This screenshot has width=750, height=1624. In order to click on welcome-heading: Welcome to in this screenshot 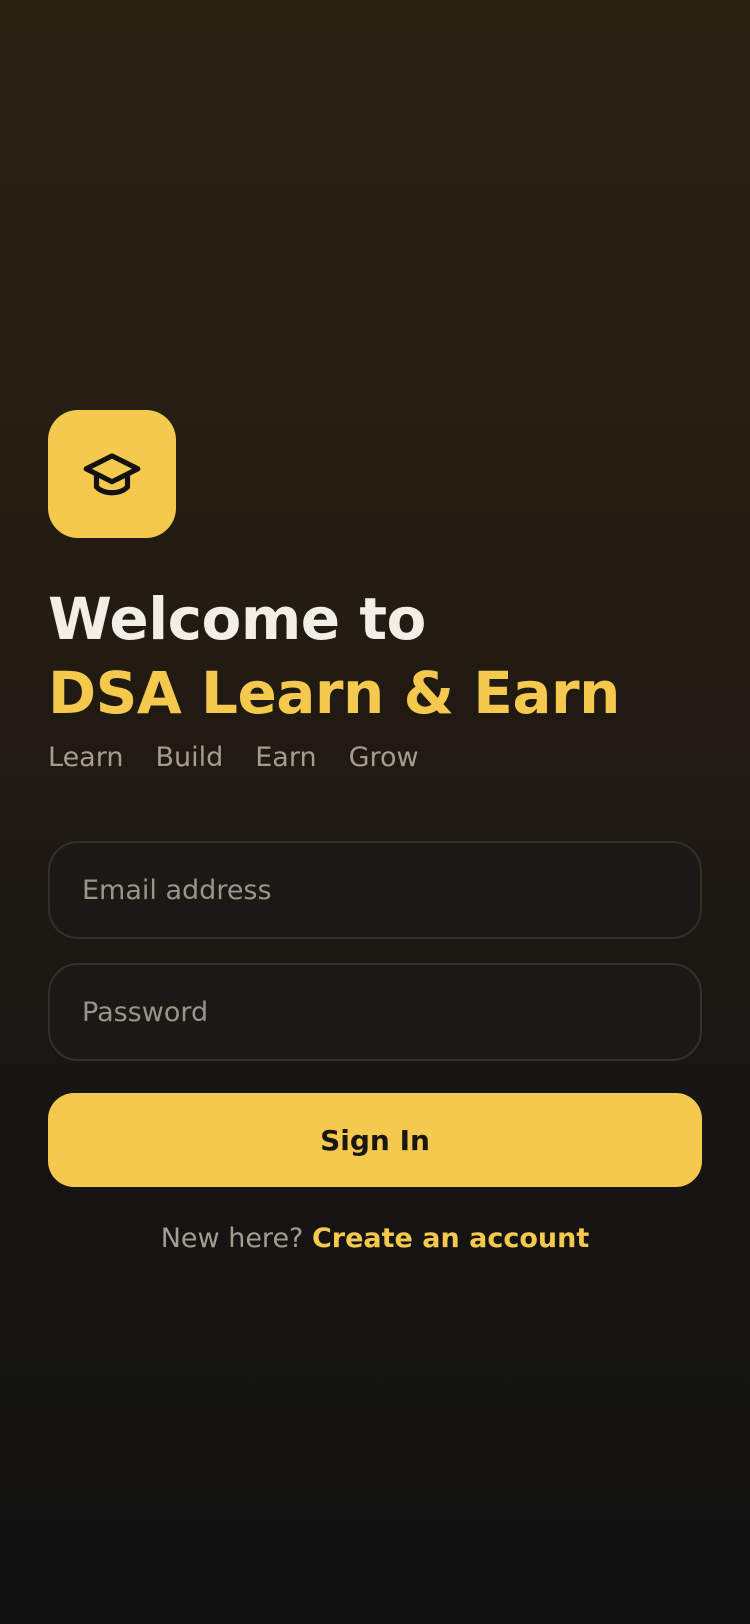, I will do `click(237, 619)`.